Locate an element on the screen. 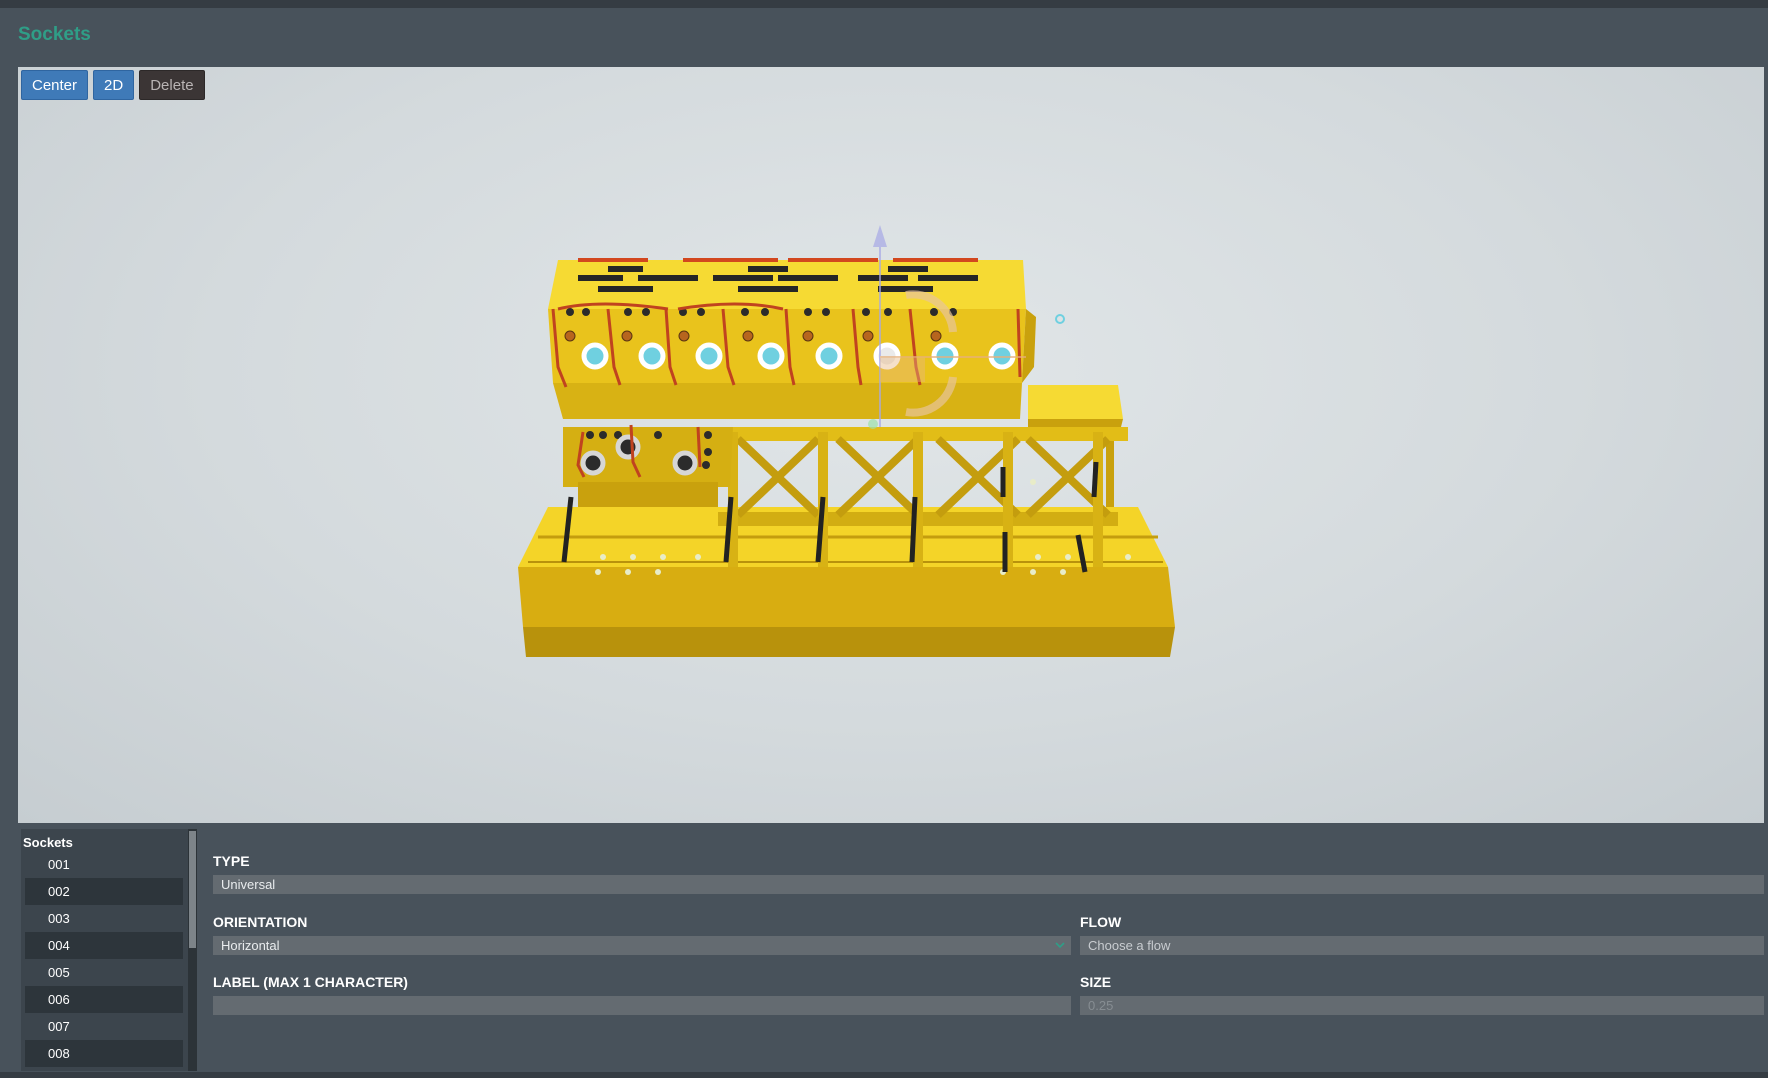  socket-item-001: 001 is located at coordinates (104, 864).